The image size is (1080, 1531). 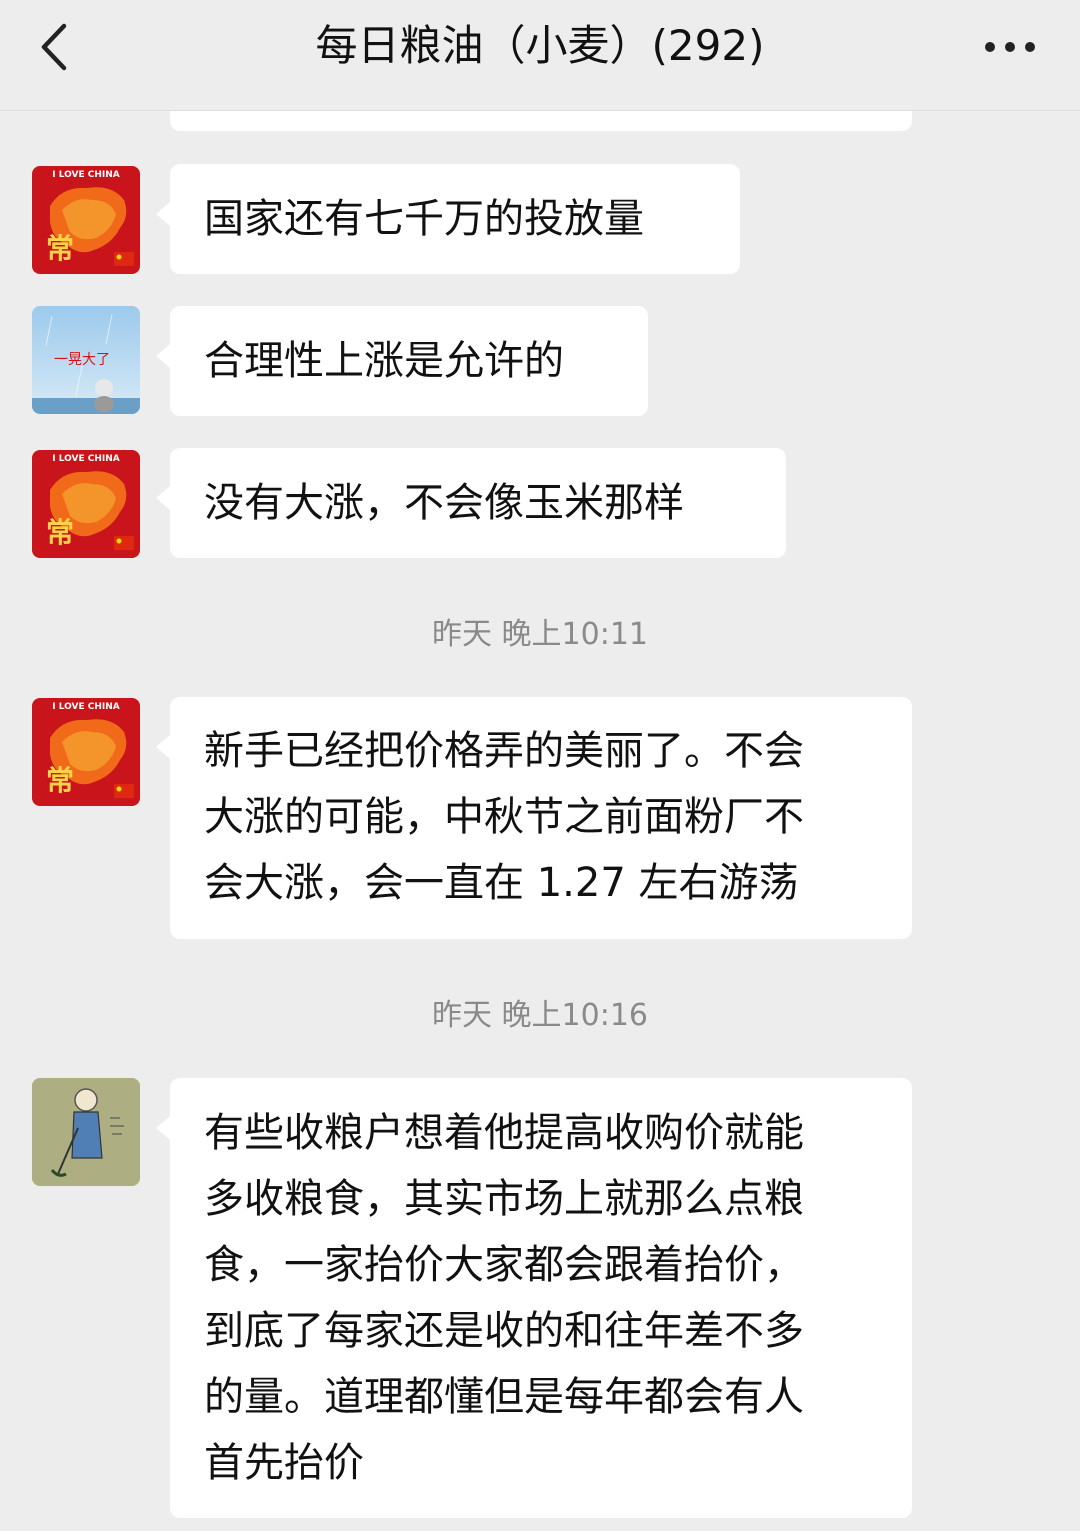 I want to click on message-line: 到底了每家还是收的和往年差不多, so click(x=504, y=1331).